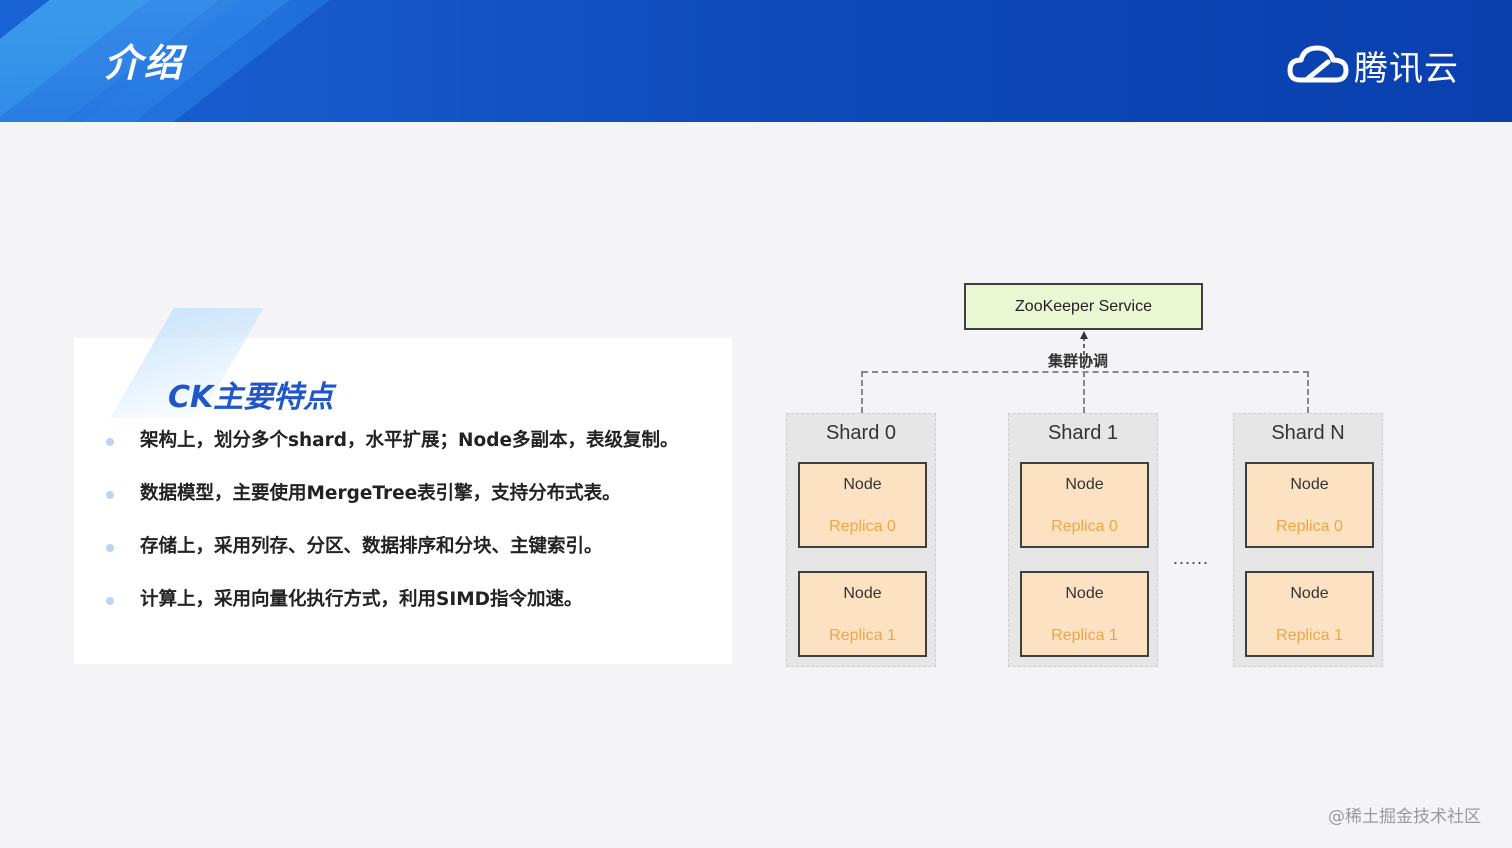 This screenshot has width=1512, height=848. What do you see at coordinates (1318, 64) in the screenshot?
I see `cloud-icon` at bounding box center [1318, 64].